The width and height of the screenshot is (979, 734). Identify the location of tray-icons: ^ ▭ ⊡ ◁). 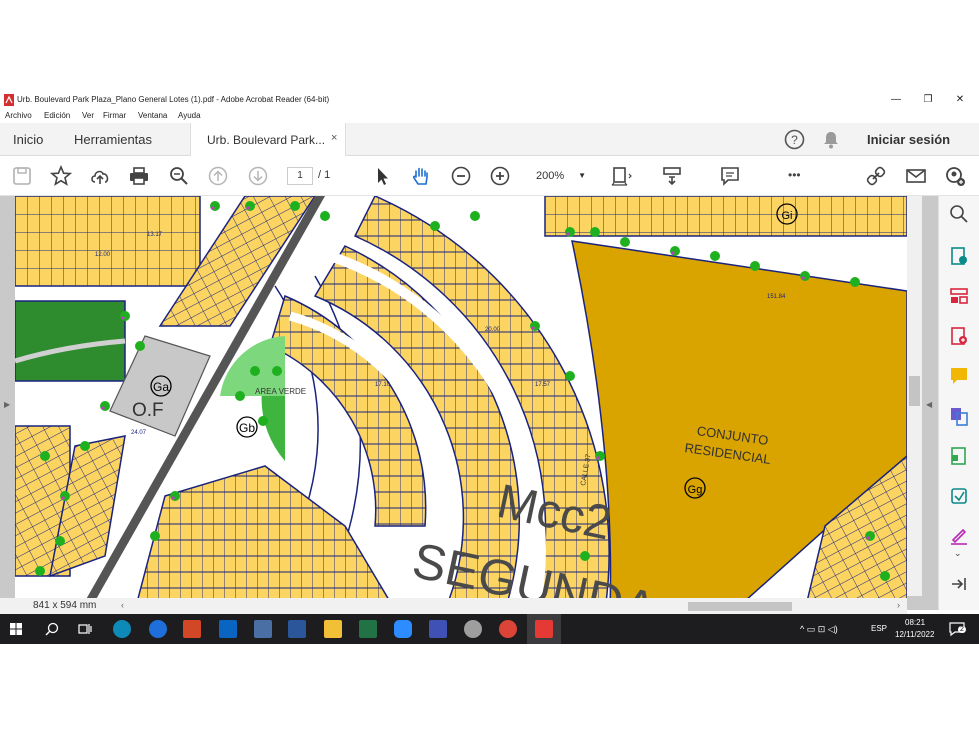
(819, 629).